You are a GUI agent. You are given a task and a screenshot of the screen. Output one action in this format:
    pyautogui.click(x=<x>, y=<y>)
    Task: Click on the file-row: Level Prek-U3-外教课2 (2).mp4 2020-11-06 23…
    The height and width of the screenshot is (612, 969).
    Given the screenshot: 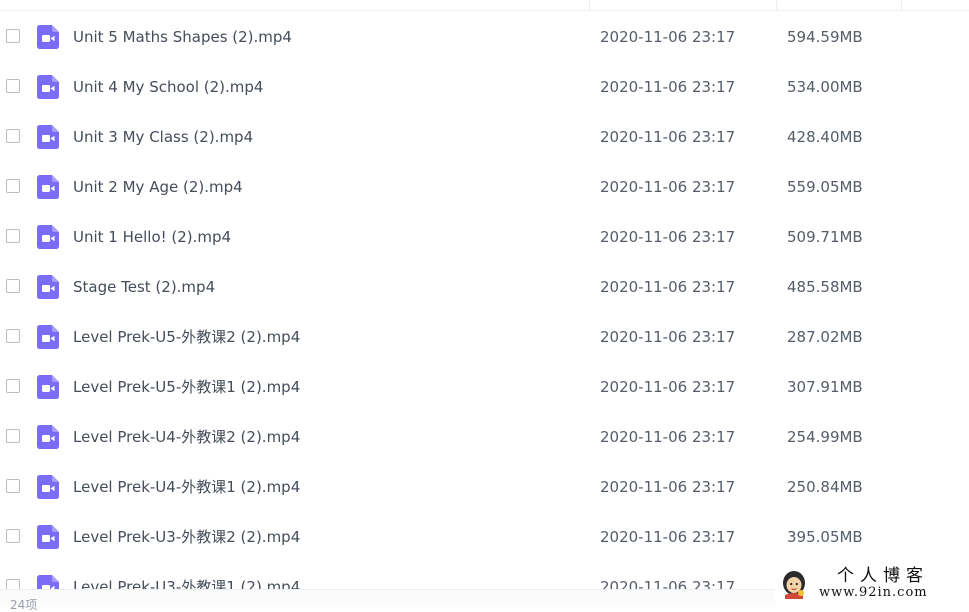 What is the action you would take?
    pyautogui.click(x=484, y=537)
    